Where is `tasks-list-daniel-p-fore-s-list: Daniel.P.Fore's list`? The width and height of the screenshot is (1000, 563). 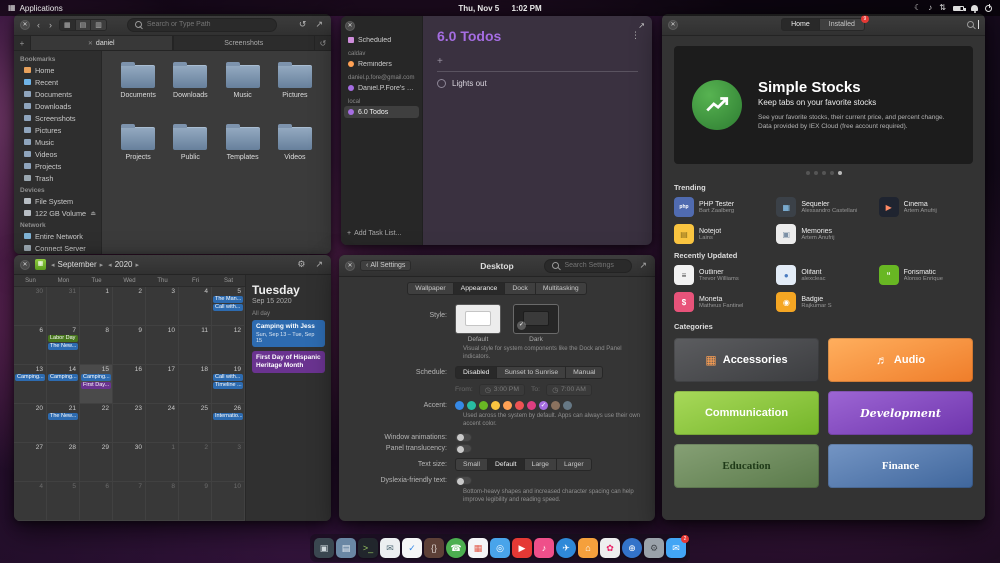 tasks-list-daniel-p-fore-s-list: Daniel.P.Fore's list is located at coordinates (381, 88).